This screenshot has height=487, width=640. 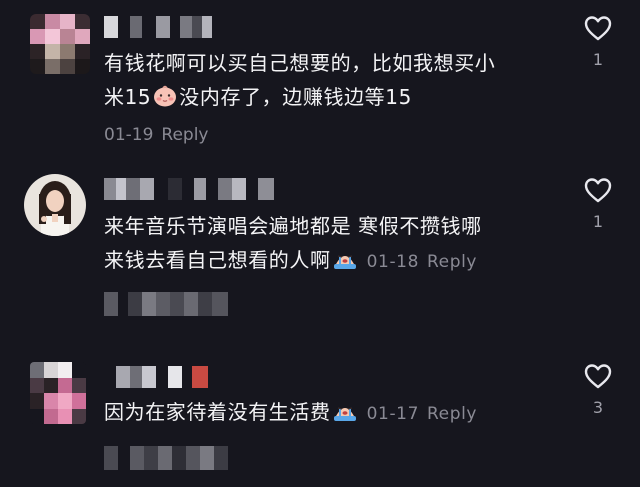 I want to click on baby-face-emoji, so click(x=165, y=96).